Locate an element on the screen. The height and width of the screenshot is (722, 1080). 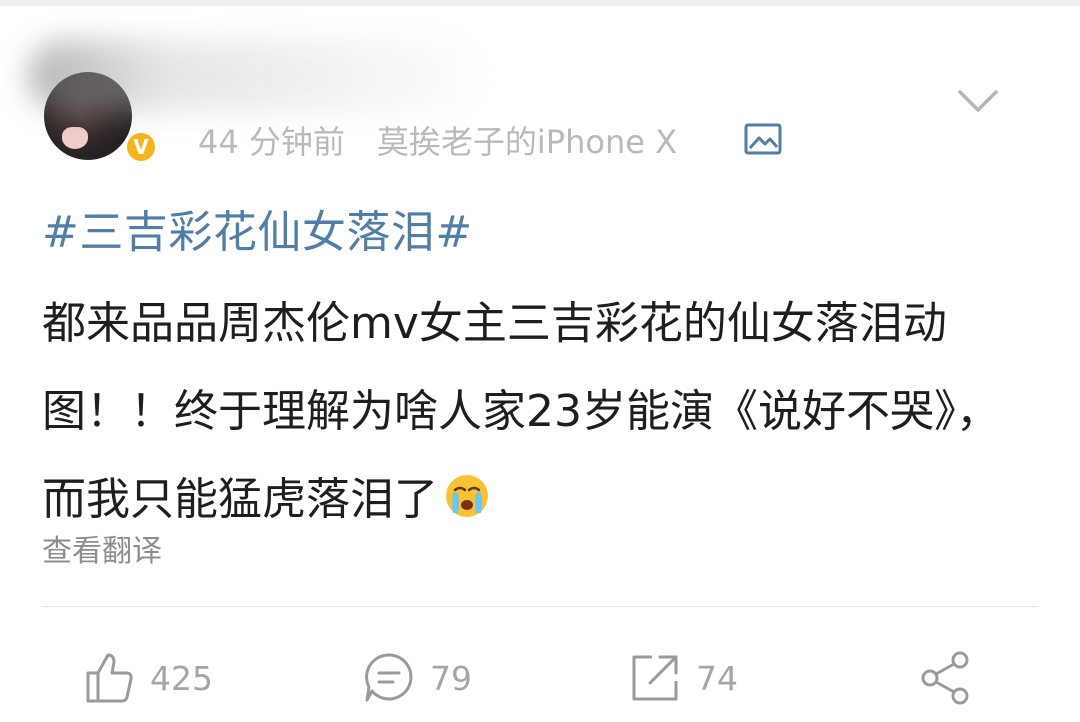
like-count: 425 is located at coordinates (181, 678).